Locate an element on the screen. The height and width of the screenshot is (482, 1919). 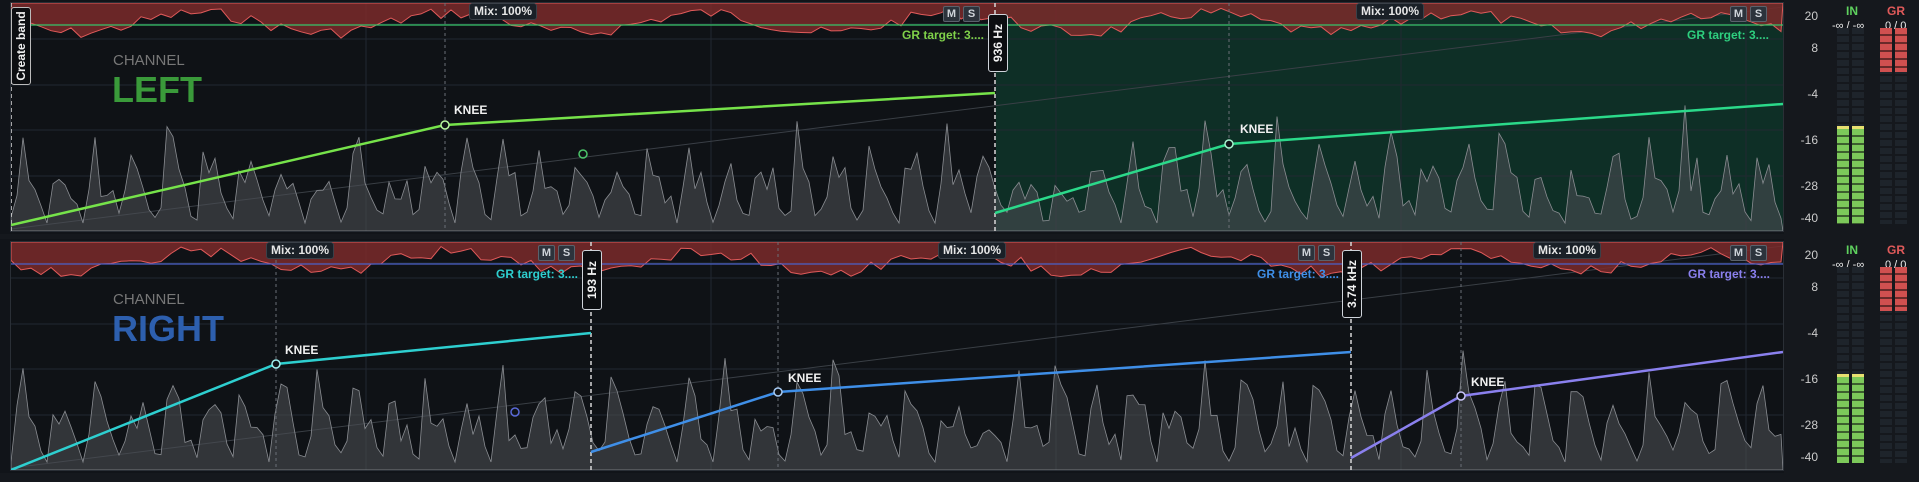
mix-label-band-3: Mix: 100% is located at coordinates (1567, 250).